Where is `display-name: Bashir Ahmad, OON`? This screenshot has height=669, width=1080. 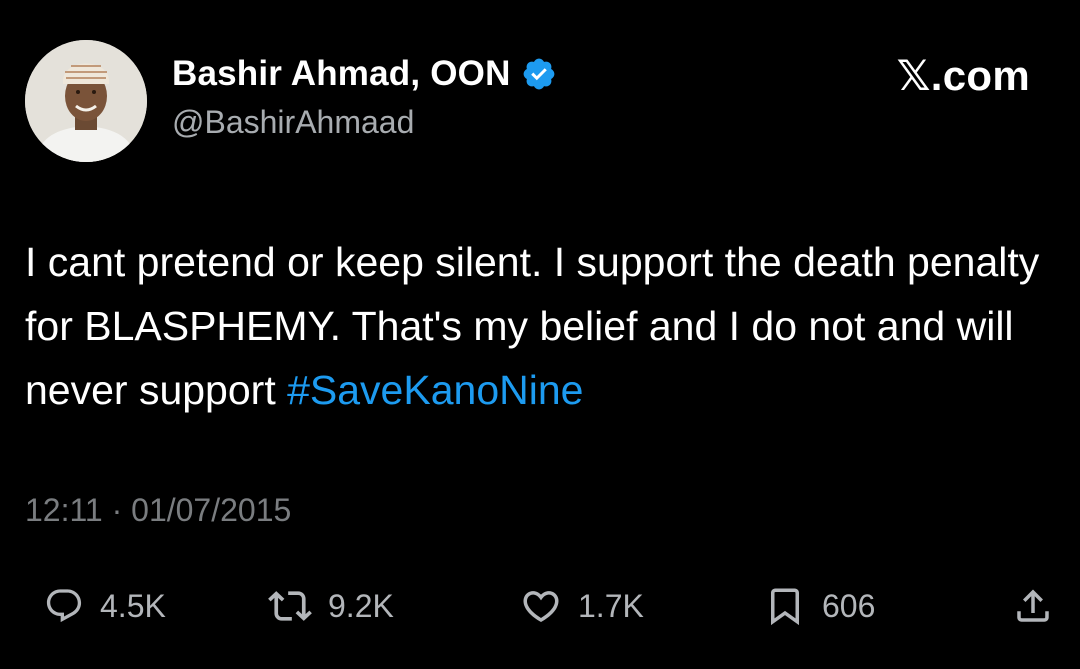 display-name: Bashir Ahmad, OON is located at coordinates (341, 74).